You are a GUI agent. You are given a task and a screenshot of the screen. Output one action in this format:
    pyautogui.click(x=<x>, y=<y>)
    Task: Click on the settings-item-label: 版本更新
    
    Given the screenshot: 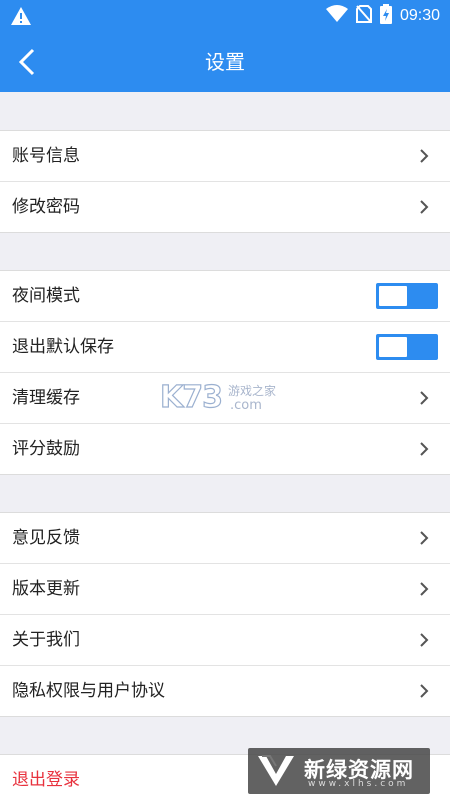 What is the action you would take?
    pyautogui.click(x=46, y=589)
    